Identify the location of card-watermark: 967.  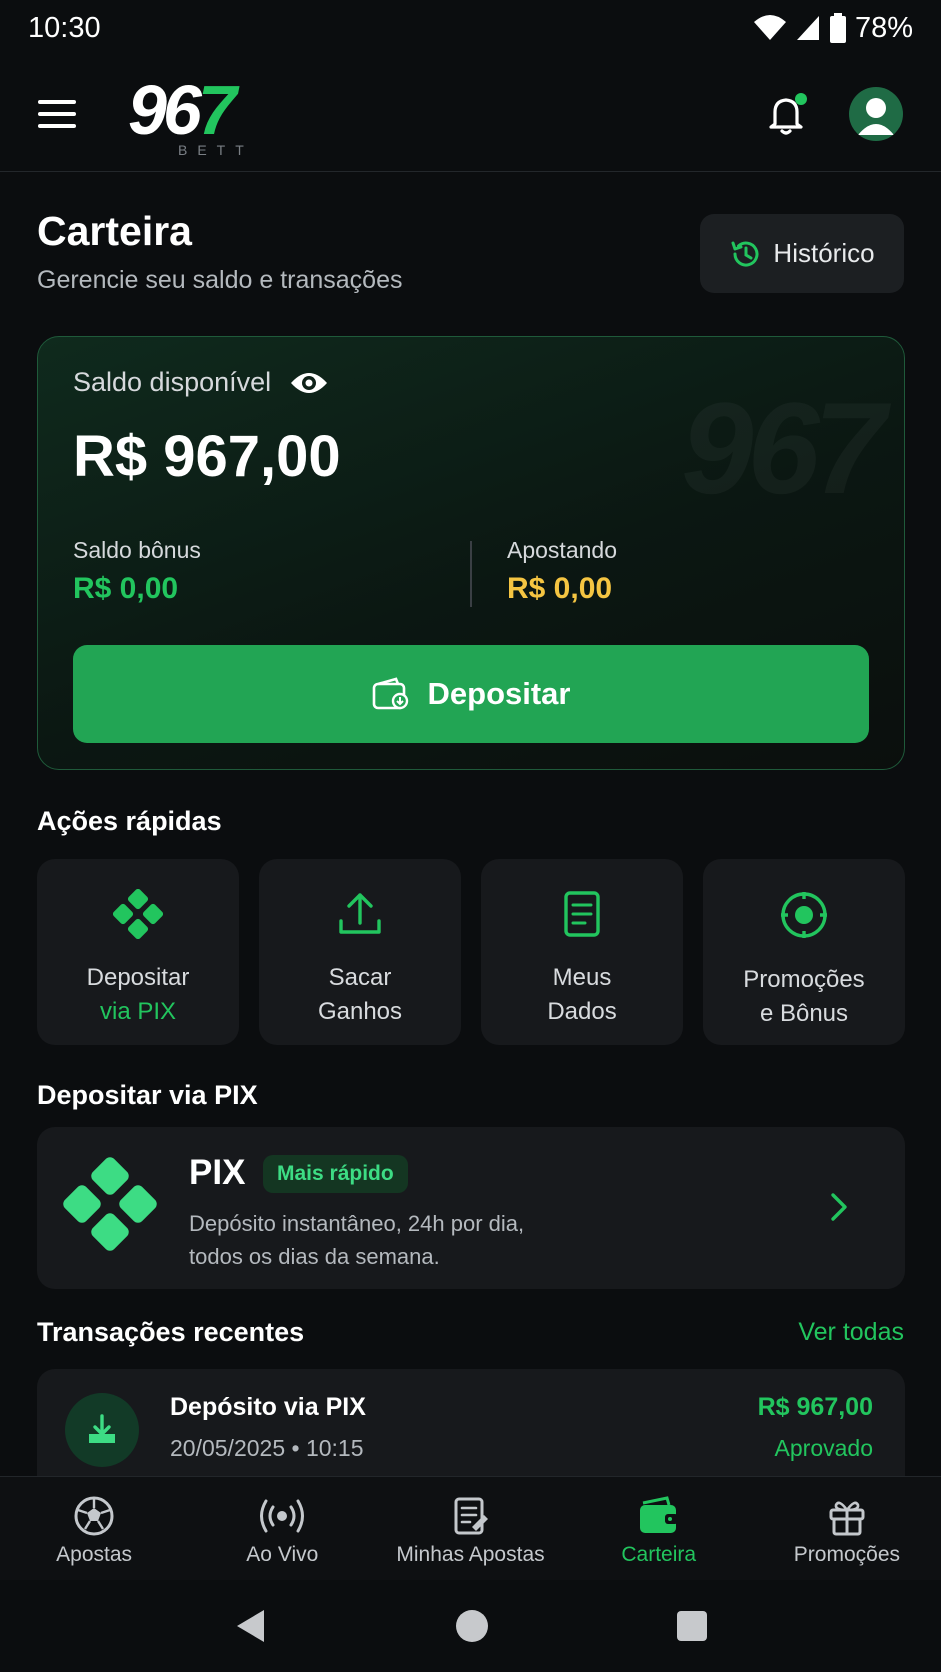
(783, 448).